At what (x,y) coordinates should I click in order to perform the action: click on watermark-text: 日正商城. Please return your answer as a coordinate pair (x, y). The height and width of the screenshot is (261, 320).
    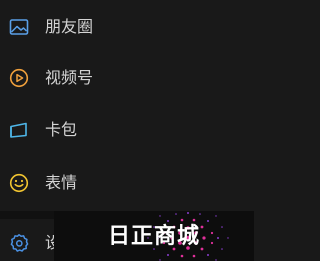
    Looking at the image, I should click on (154, 236).